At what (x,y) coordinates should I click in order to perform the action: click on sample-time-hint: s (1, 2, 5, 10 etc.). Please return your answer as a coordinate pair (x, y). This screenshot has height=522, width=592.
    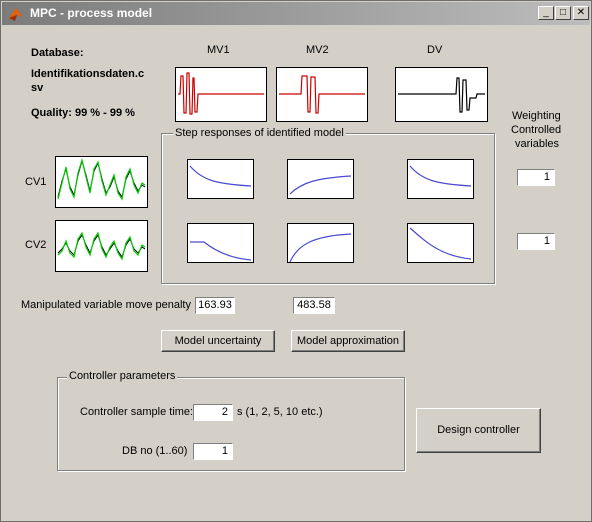
    Looking at the image, I should click on (280, 412).